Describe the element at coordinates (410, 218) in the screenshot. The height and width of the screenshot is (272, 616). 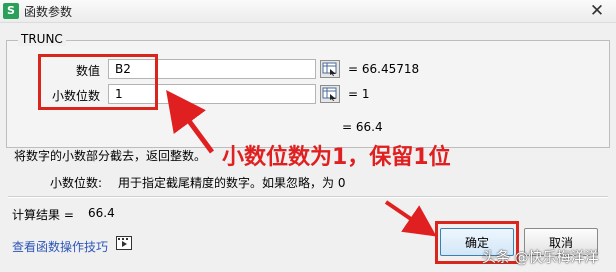
I see `arrow-to-ok` at that location.